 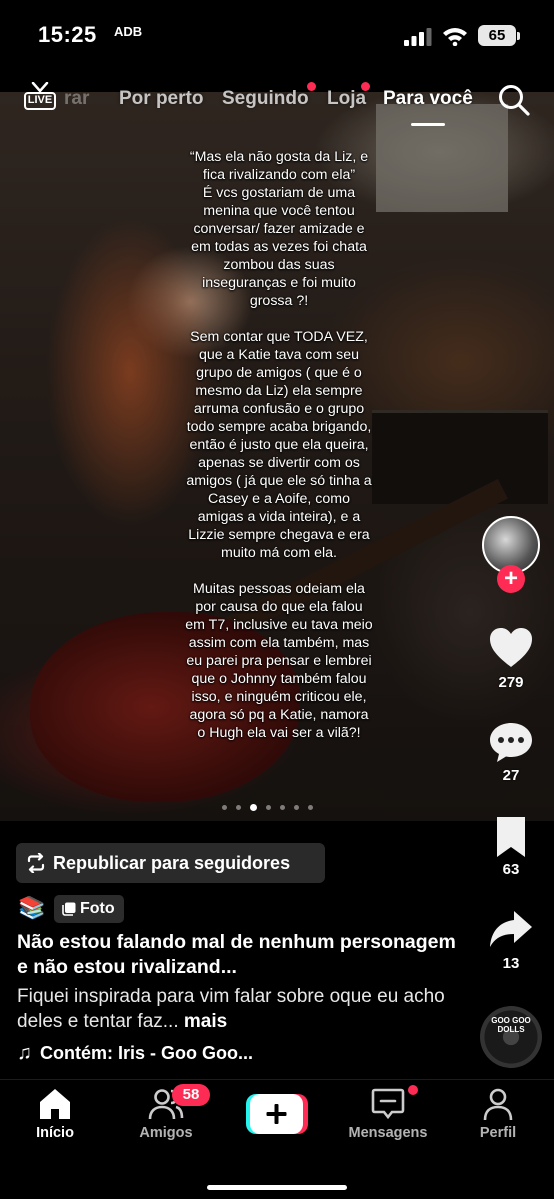 What do you see at coordinates (69, 909) in the screenshot?
I see `photo-stack-icon` at bounding box center [69, 909].